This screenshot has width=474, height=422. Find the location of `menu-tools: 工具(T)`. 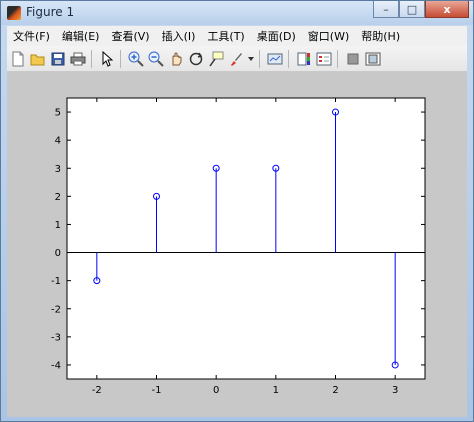

menu-tools: 工具(T) is located at coordinates (225, 36).